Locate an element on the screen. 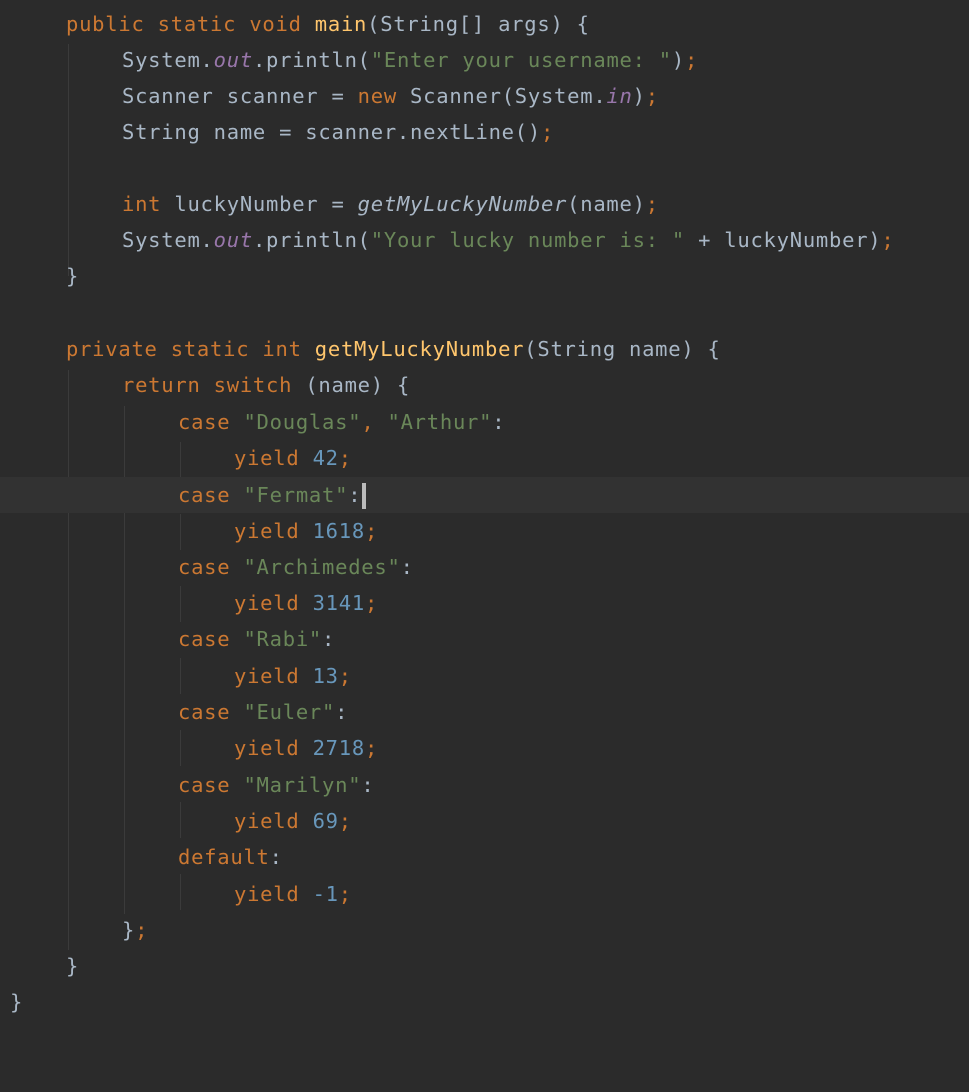  method-call: getMyLuckyNumber is located at coordinates (462, 204).